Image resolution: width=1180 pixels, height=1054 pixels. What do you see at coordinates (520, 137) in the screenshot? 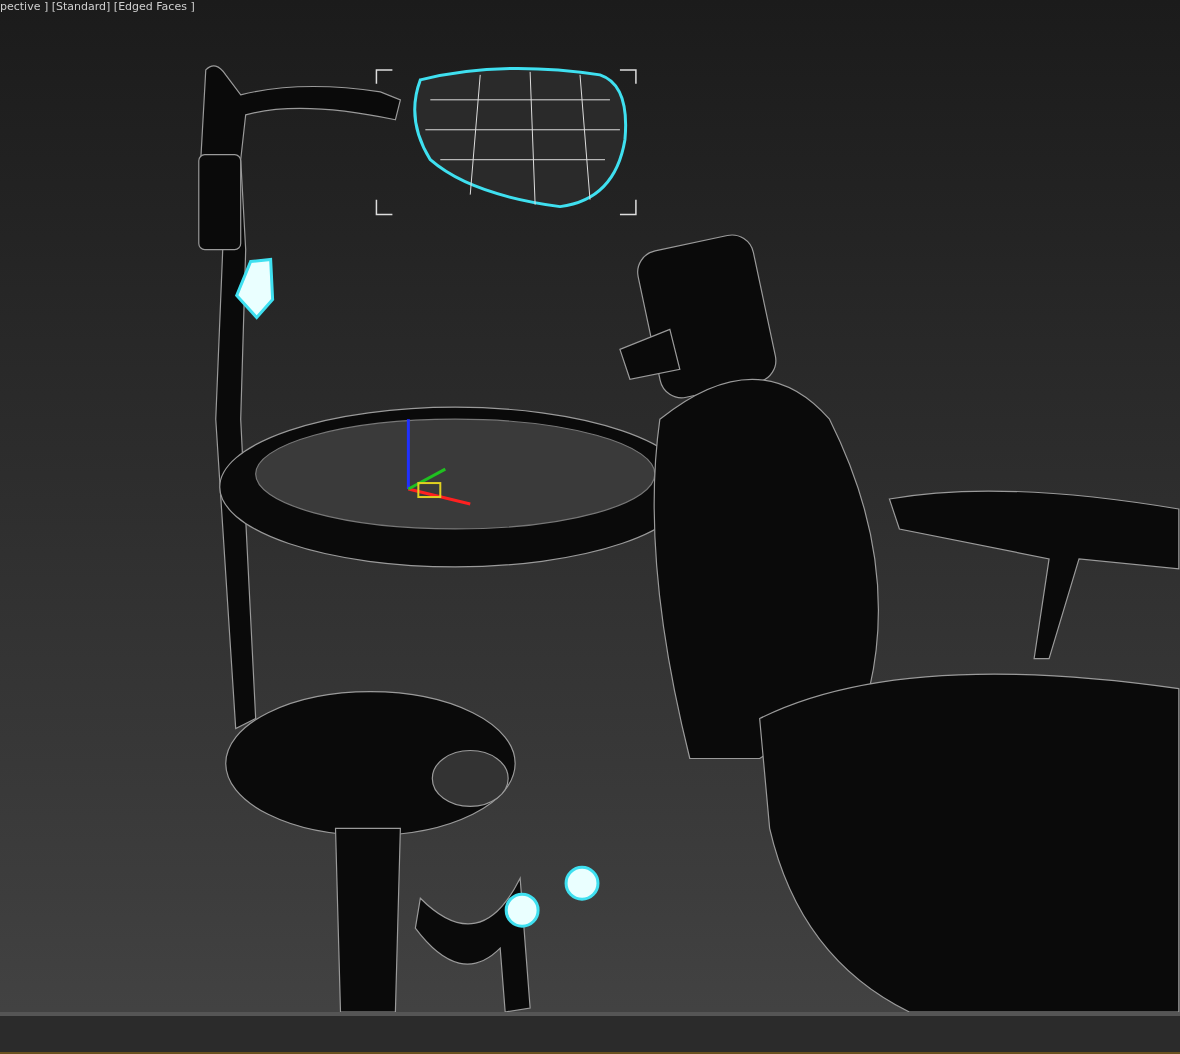
I see `lamp-head-wireframe-drawing` at bounding box center [520, 137].